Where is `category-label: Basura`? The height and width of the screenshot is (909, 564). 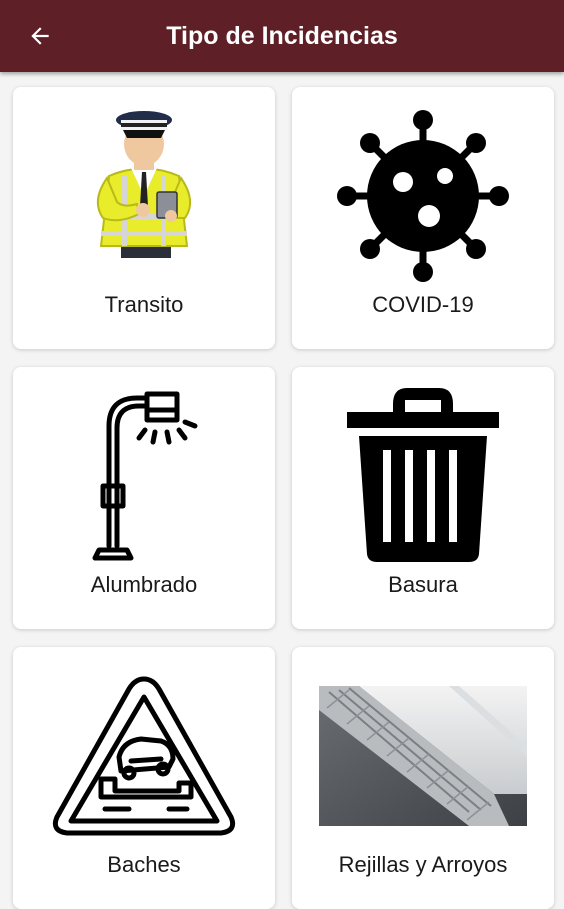 category-label: Basura is located at coordinates (423, 584).